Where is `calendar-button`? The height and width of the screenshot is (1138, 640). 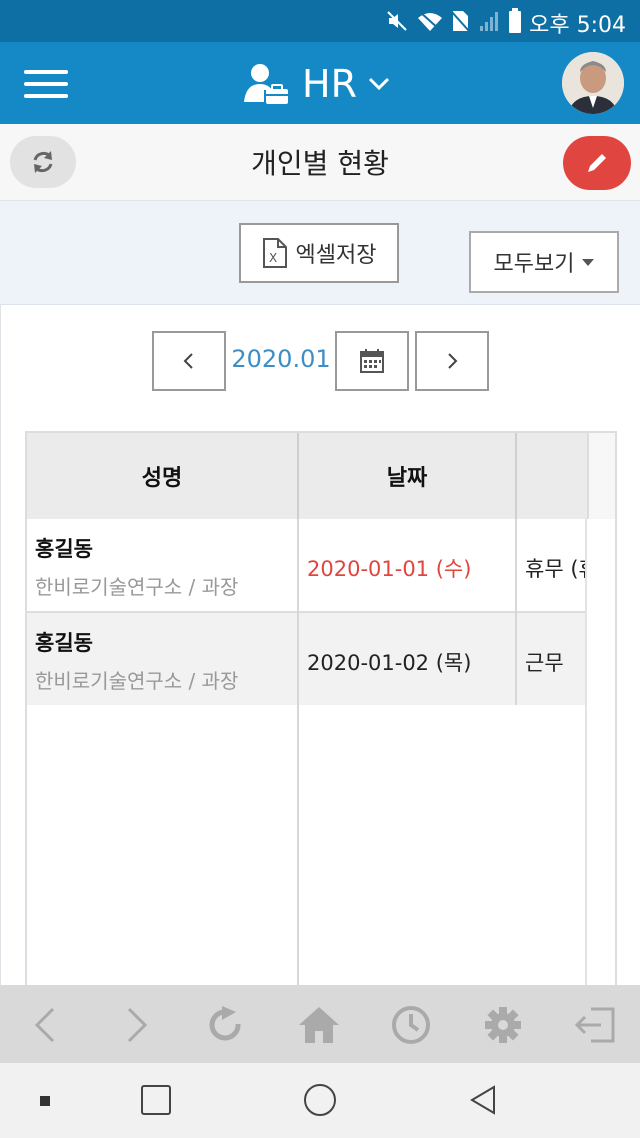 calendar-button is located at coordinates (372, 361).